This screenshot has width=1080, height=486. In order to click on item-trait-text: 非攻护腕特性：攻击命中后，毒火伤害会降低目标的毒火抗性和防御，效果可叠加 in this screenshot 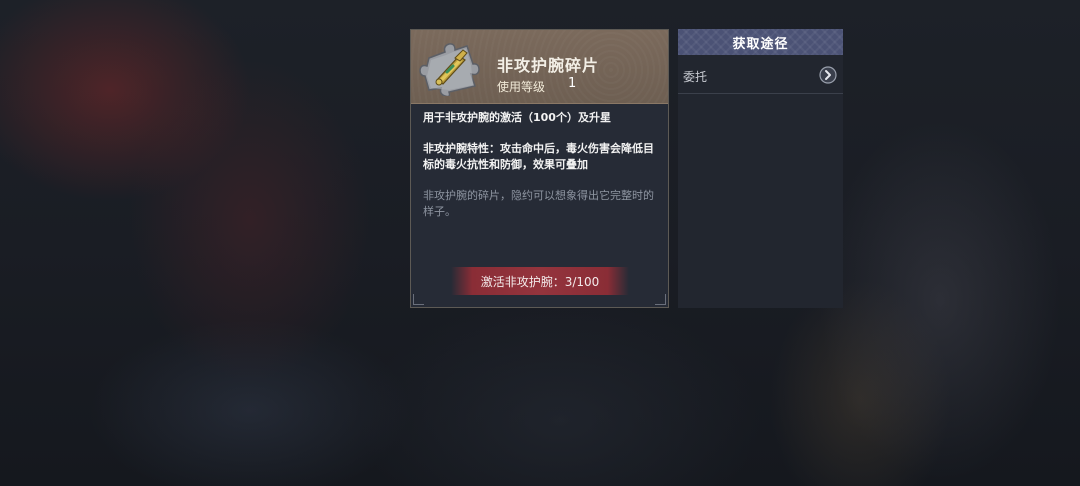, I will do `click(538, 156)`.